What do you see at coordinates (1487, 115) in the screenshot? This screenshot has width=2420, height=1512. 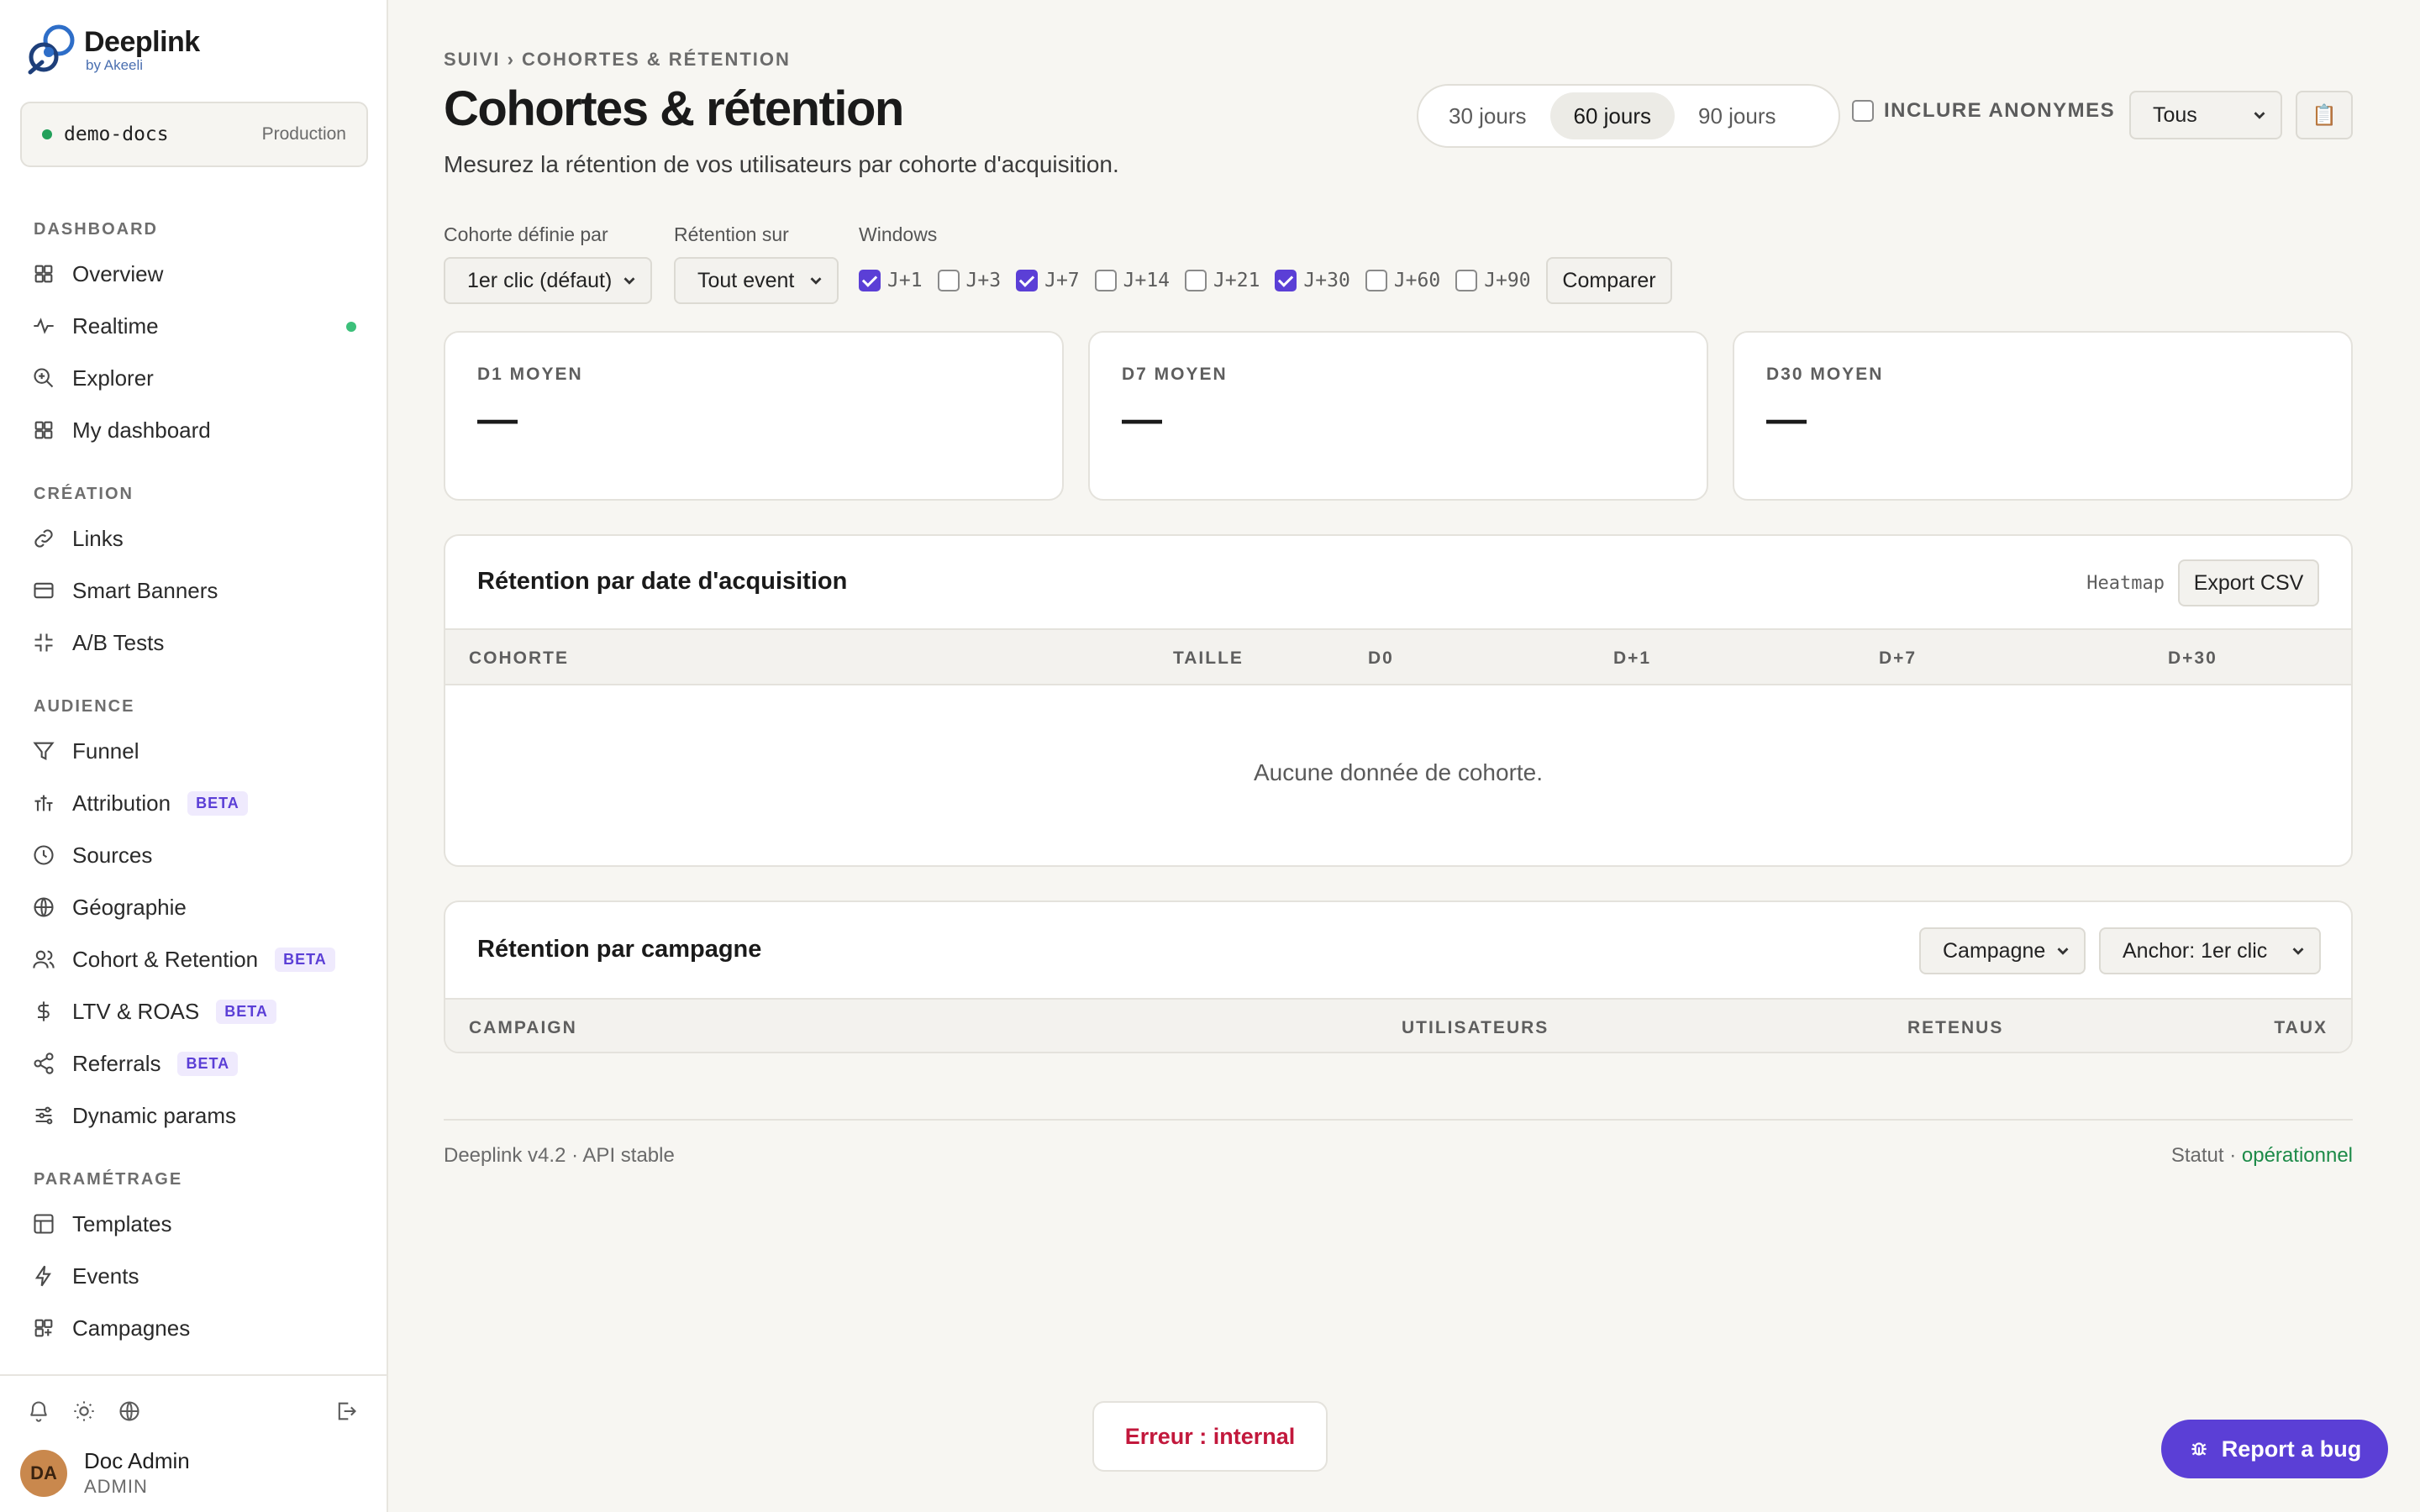 I see `range-30-jours-button: 30 jours` at bounding box center [1487, 115].